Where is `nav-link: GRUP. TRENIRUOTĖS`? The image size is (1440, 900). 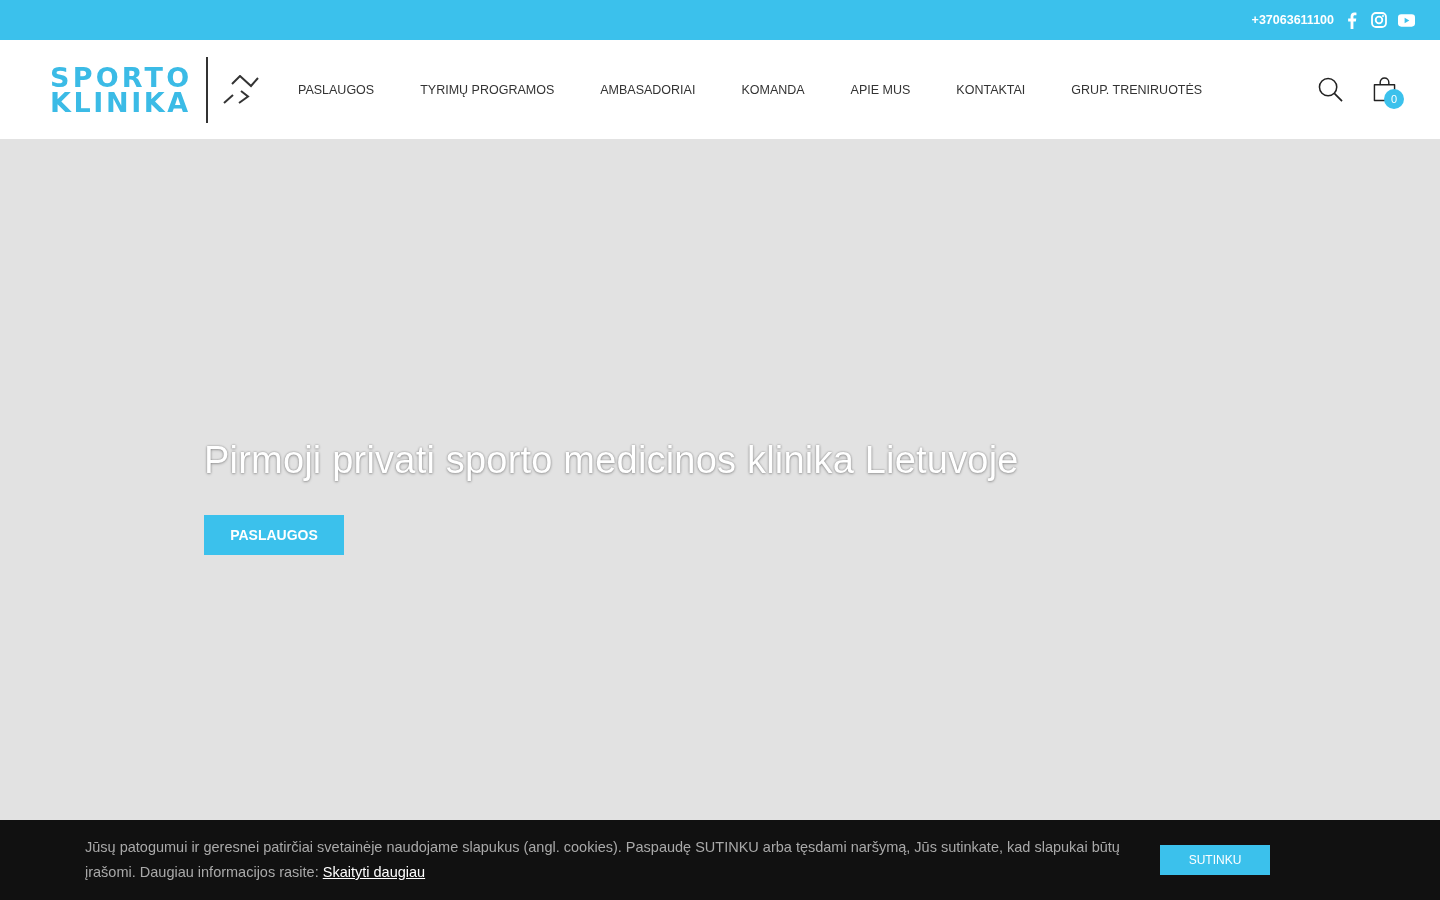 nav-link: GRUP. TRENIRUOTĖS is located at coordinates (1137, 89).